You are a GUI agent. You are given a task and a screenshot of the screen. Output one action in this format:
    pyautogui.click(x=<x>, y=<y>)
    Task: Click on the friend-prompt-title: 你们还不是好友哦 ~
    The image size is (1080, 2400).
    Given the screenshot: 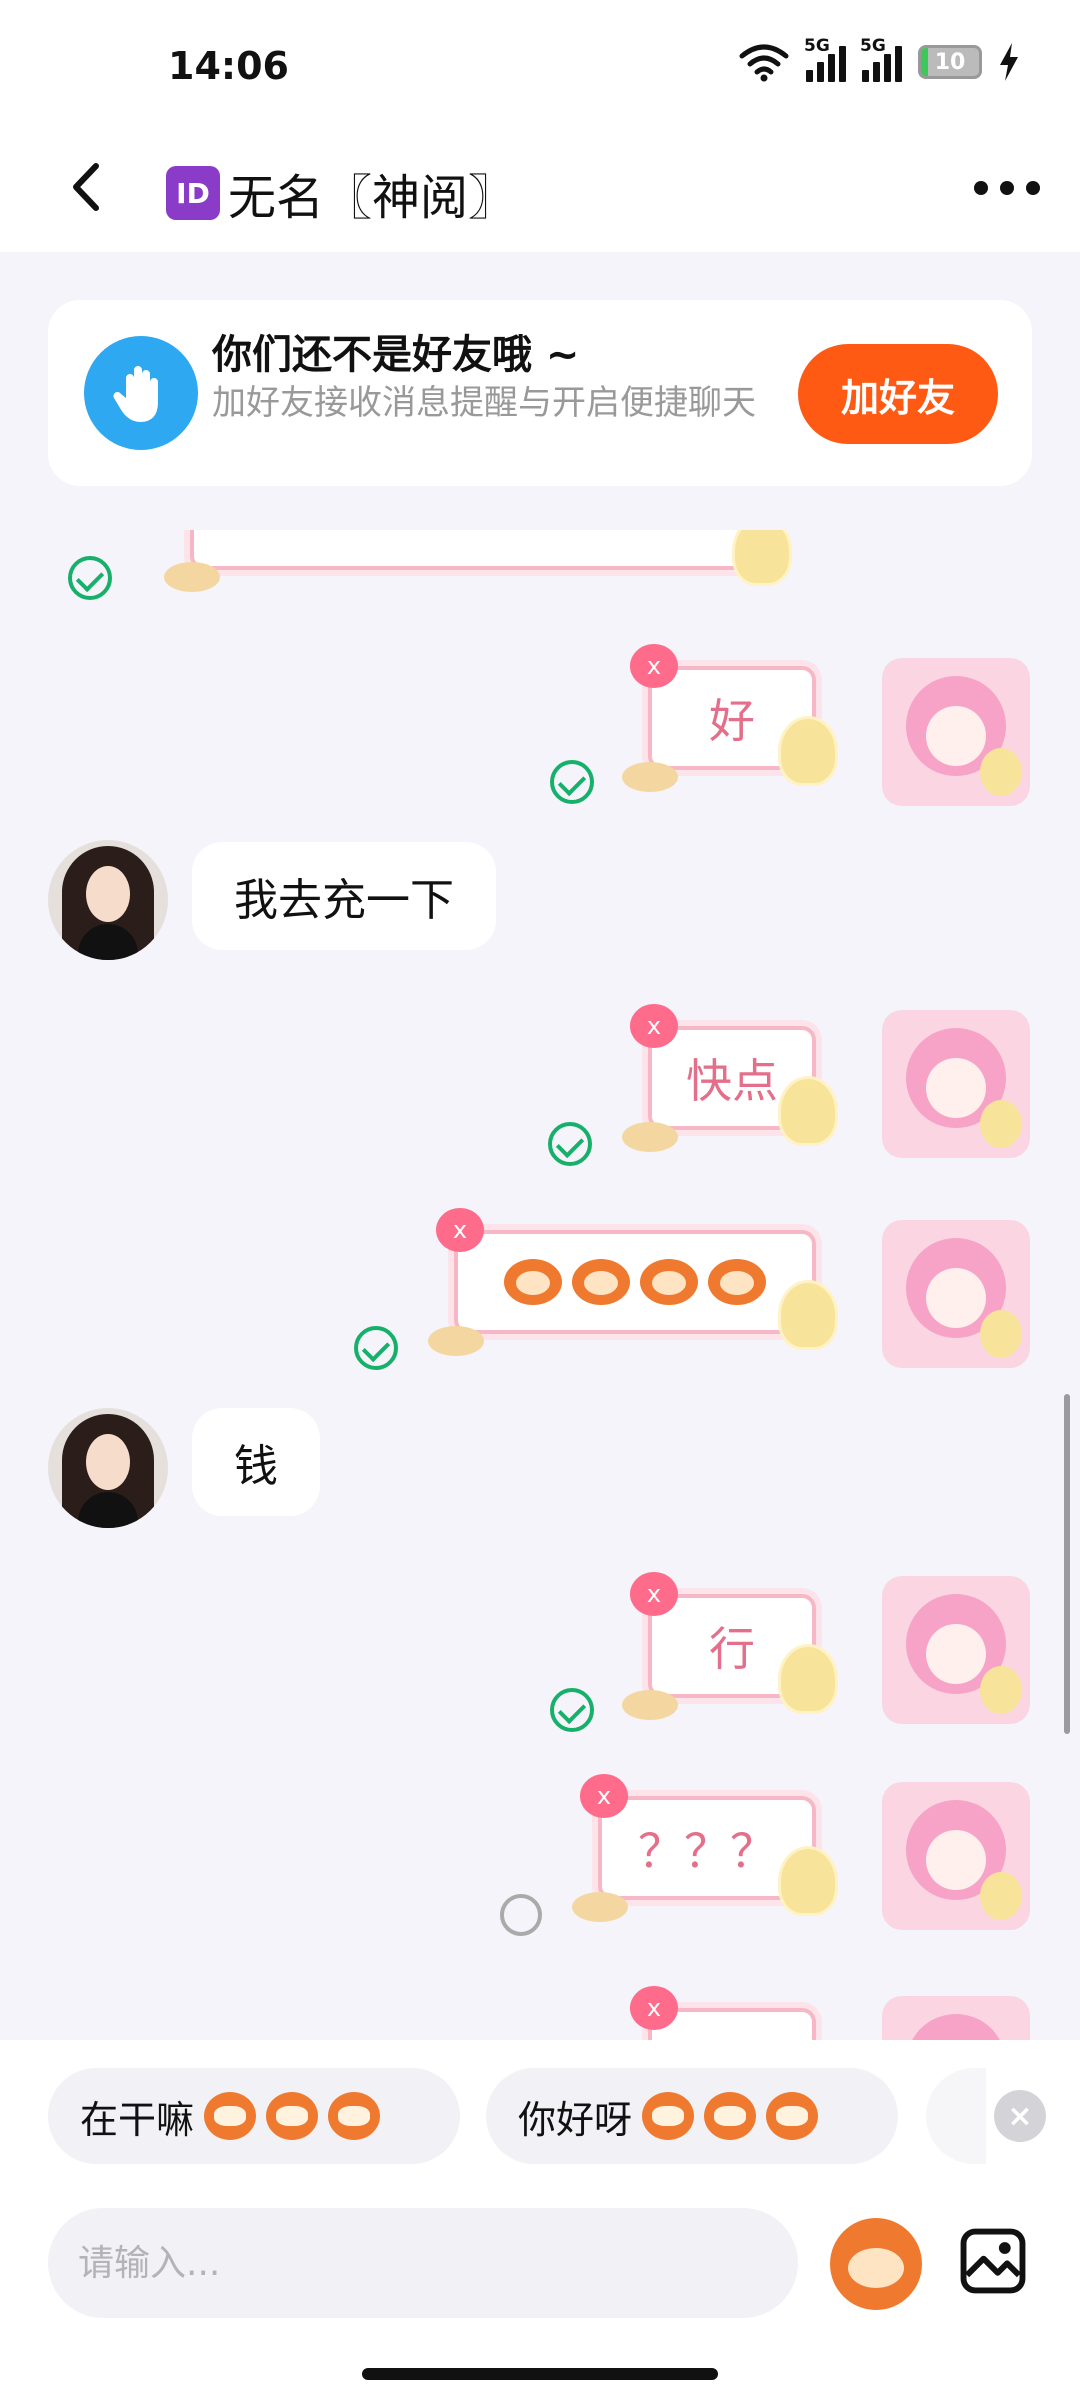 What is the action you would take?
    pyautogui.click(x=396, y=355)
    